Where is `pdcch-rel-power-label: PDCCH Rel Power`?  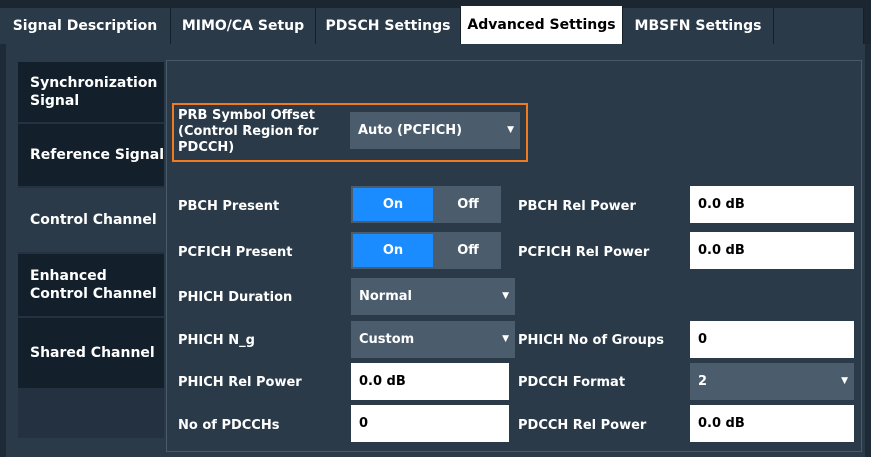 pdcch-rel-power-label: PDCCH Rel Power is located at coordinates (582, 425).